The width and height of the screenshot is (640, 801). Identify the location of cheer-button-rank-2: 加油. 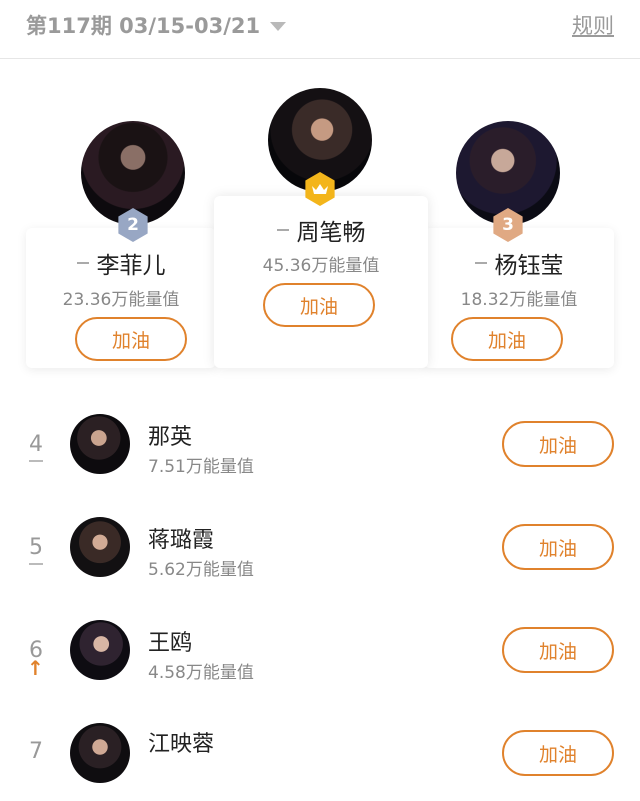
(131, 339).